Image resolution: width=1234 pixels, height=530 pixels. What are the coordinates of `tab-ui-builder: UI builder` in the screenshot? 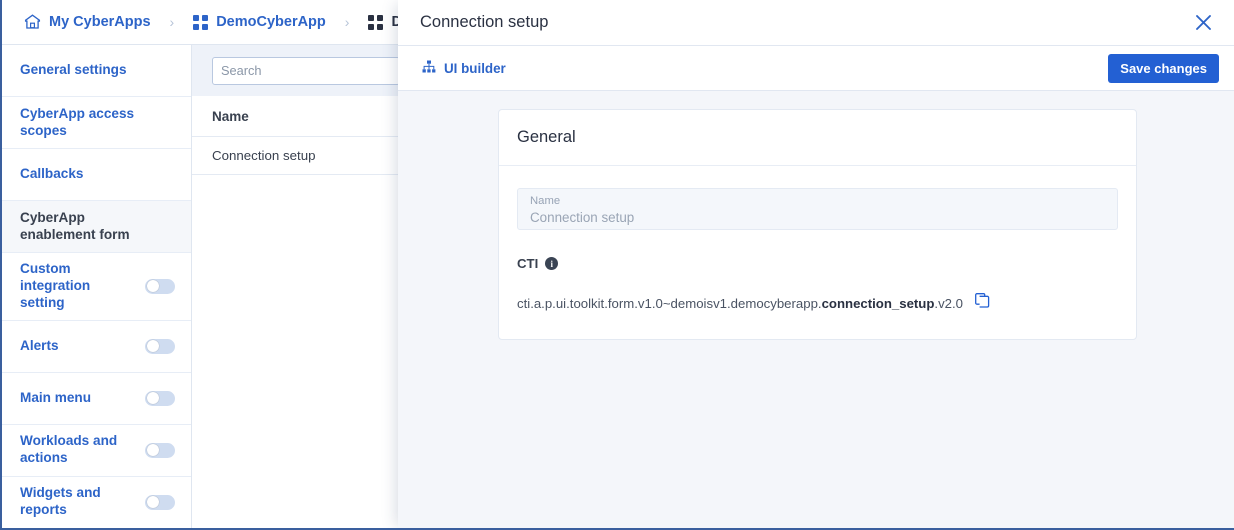 It's located at (464, 68).